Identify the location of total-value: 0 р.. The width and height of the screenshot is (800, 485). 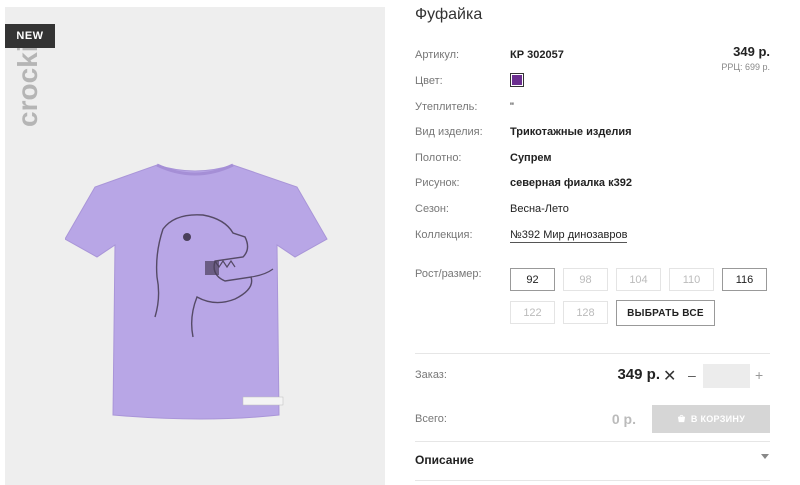
(623, 419).